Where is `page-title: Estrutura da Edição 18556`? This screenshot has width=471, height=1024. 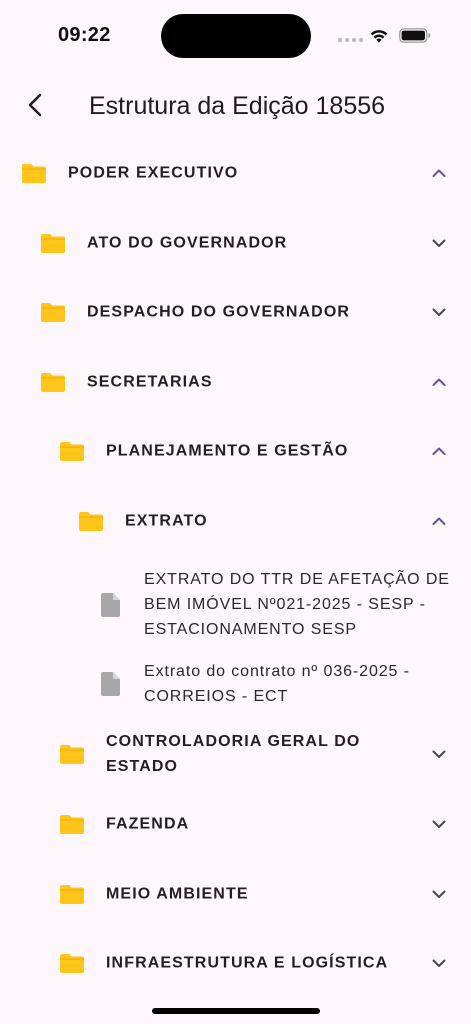 page-title: Estrutura da Edição 18556 is located at coordinates (237, 106).